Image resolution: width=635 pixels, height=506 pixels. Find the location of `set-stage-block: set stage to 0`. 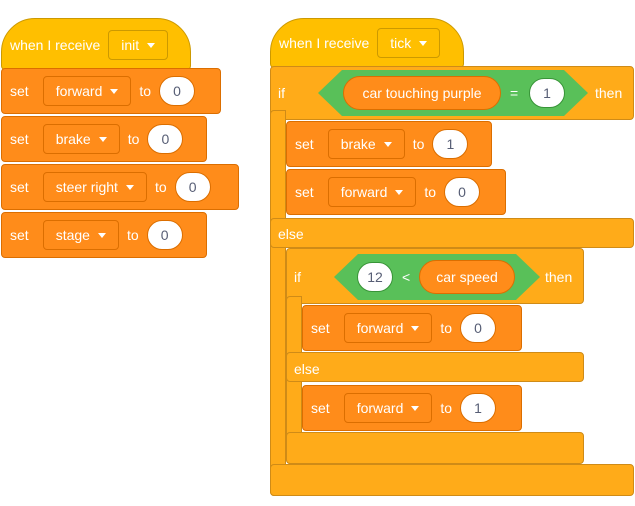

set-stage-block: set stage to 0 is located at coordinates (104, 235).